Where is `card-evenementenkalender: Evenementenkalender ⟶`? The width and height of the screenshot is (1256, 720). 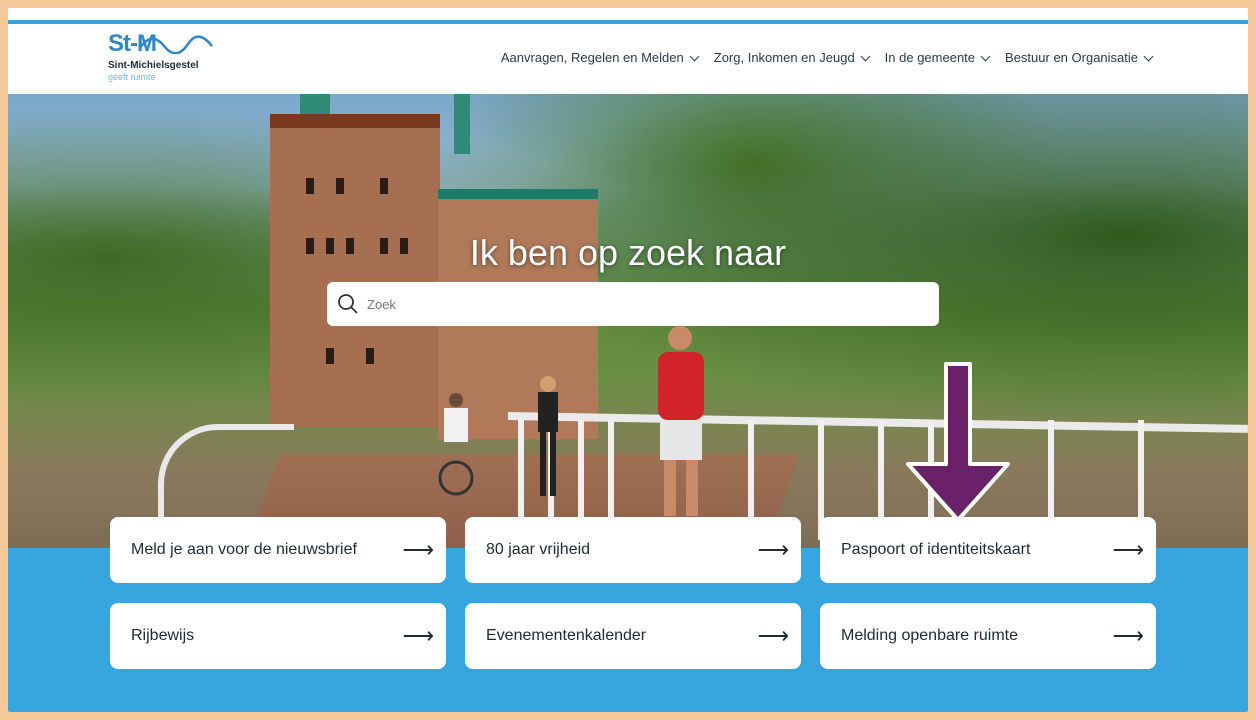 card-evenementenkalender: Evenementenkalender ⟶ is located at coordinates (633, 636).